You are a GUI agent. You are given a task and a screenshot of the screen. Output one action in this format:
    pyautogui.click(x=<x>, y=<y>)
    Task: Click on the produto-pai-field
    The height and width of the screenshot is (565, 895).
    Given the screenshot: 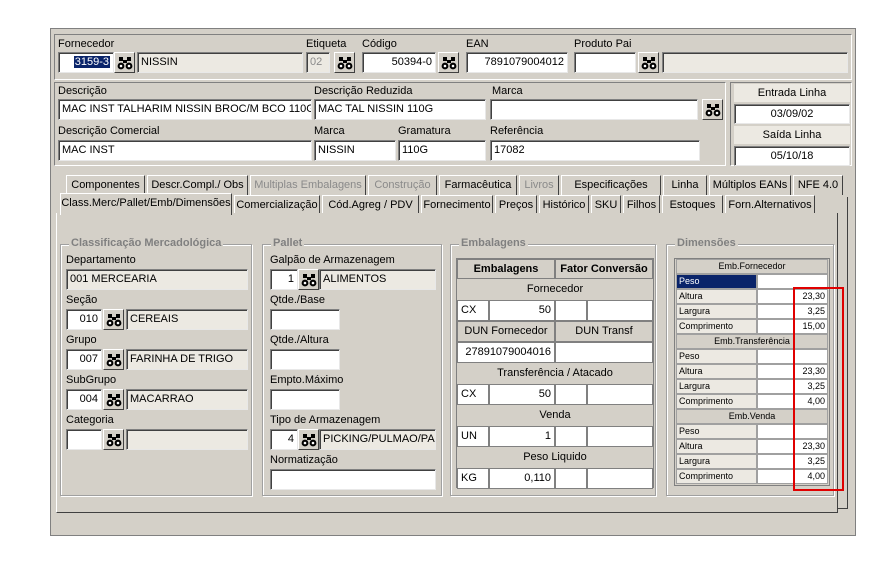 What is the action you would take?
    pyautogui.click(x=605, y=62)
    